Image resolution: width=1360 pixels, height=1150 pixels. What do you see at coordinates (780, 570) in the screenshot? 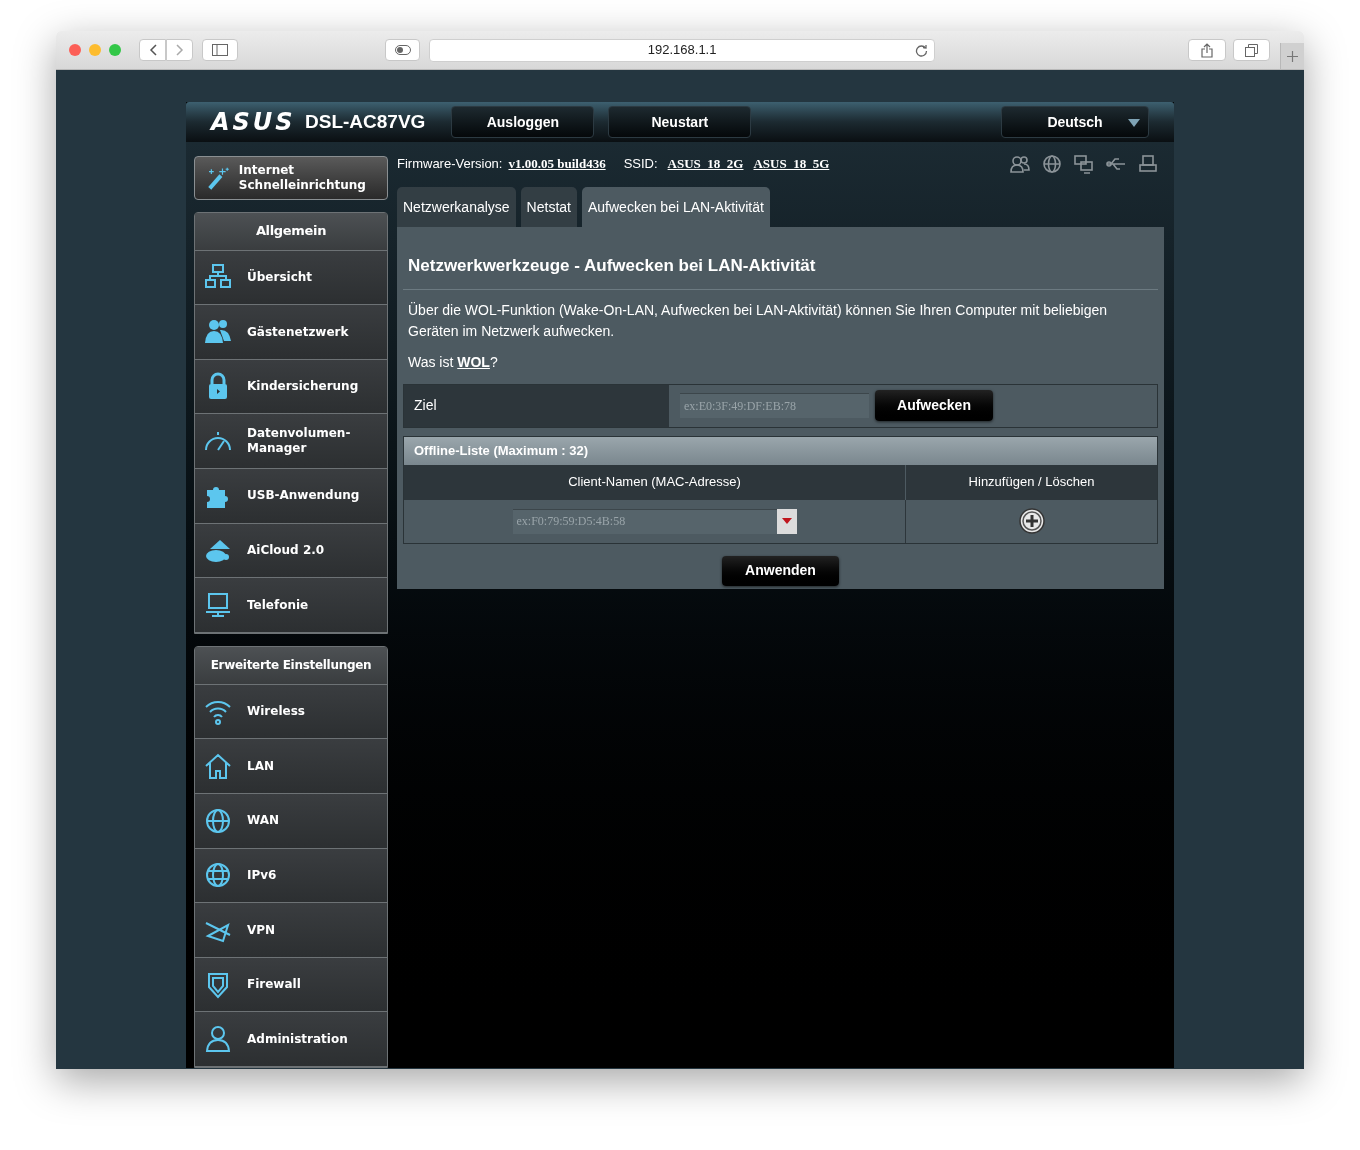
I see `apply-button: Anwenden` at bounding box center [780, 570].